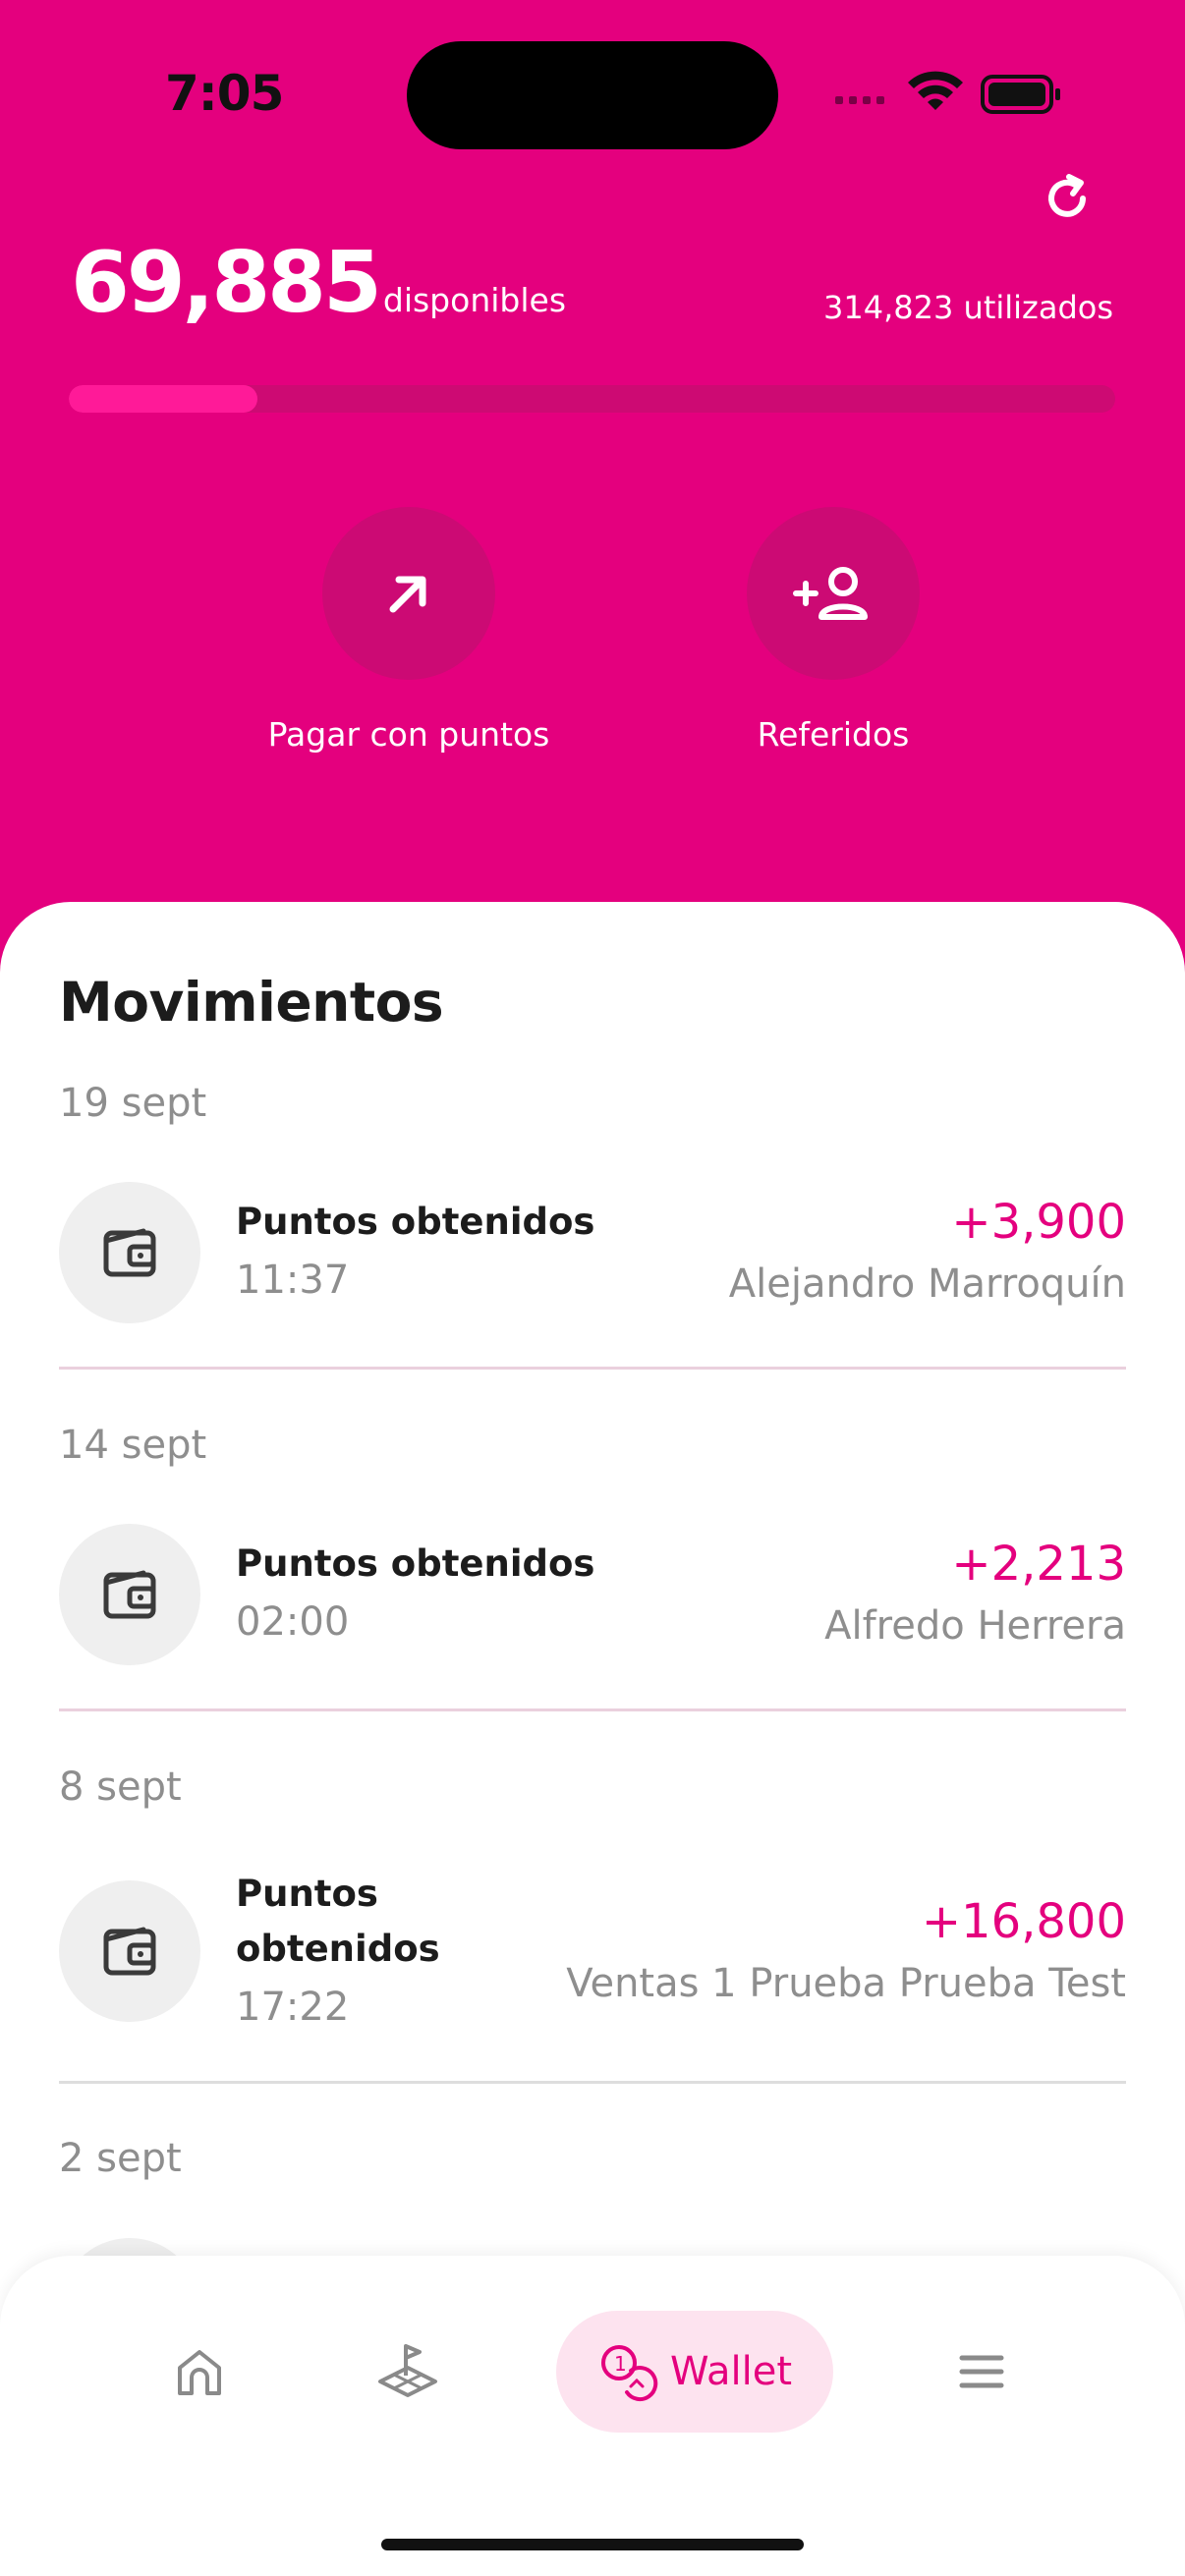  What do you see at coordinates (409, 734) in the screenshot?
I see `pay-with-points-label: Pagar con puntos` at bounding box center [409, 734].